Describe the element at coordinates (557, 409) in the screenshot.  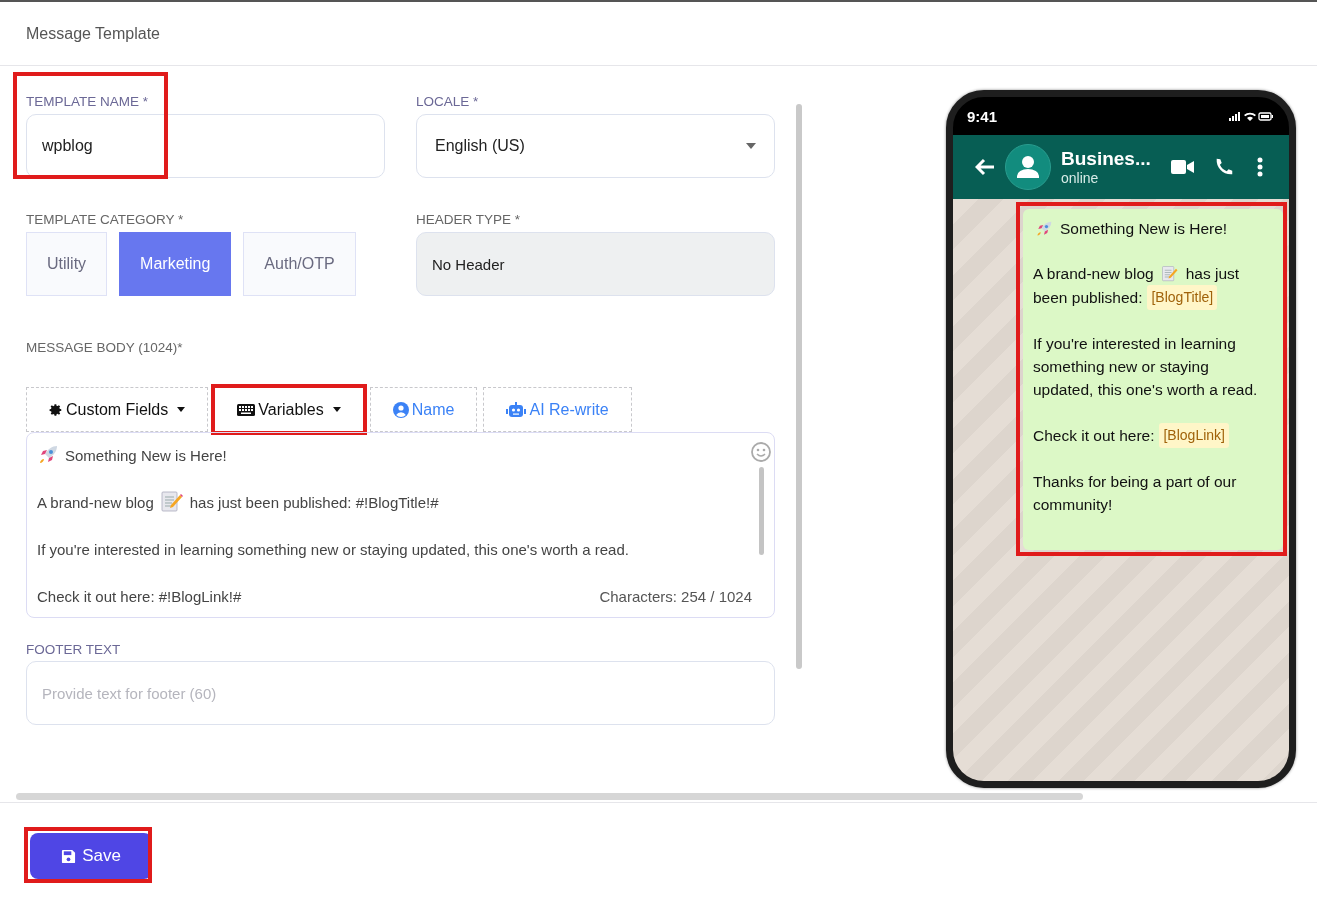
I see `toolbar-button: AI Re-write` at that location.